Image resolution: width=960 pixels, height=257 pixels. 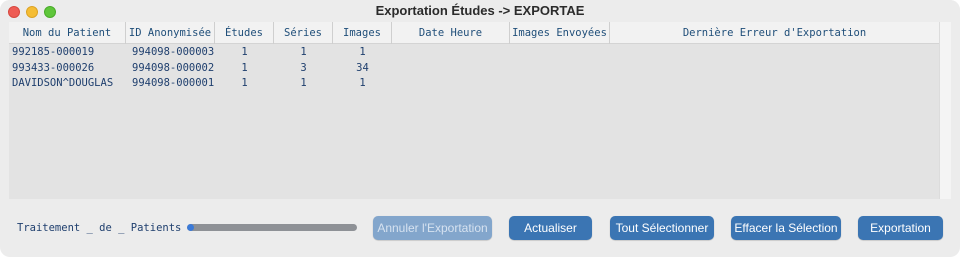 What do you see at coordinates (786, 228) in the screenshot?
I see `clear-selection-button: Effacer la Sélection` at bounding box center [786, 228].